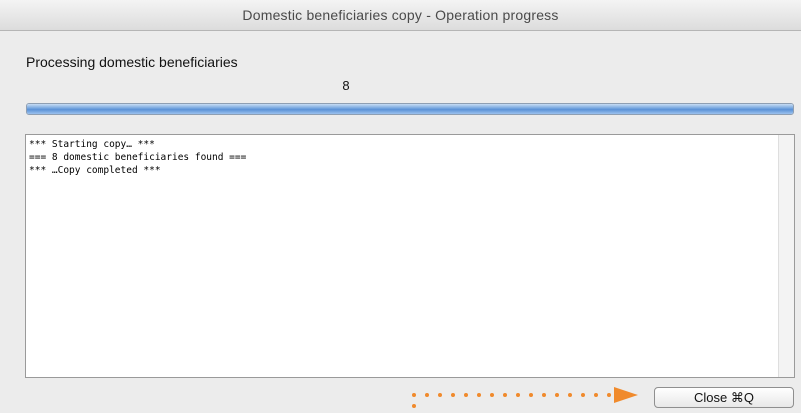 This screenshot has height=413, width=801. I want to click on annotation-dotted-line, so click(517, 395).